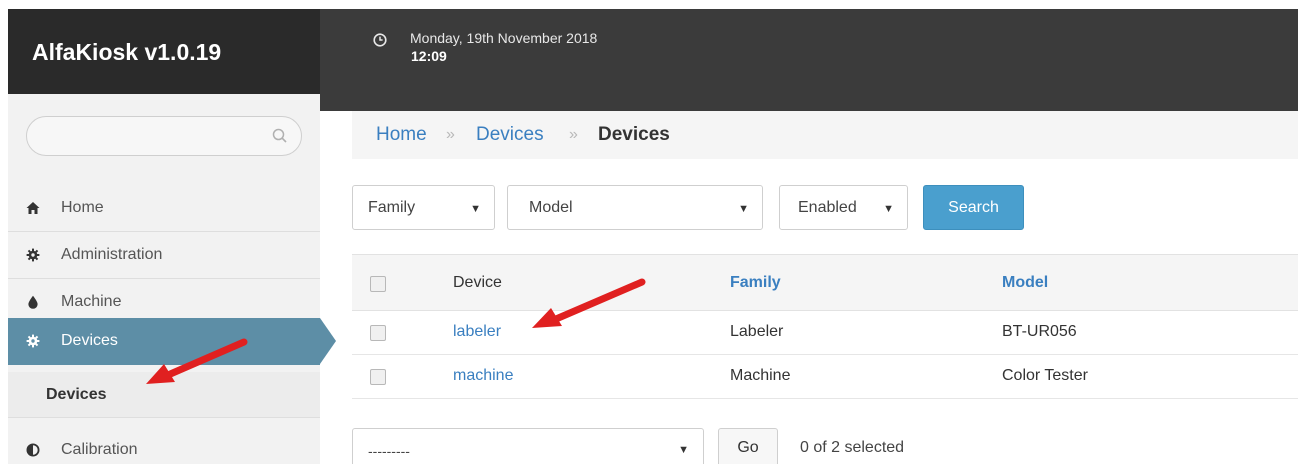 The image size is (1298, 464). Describe the element at coordinates (825, 333) in the screenshot. I see `table-row: labeler Labeler BT-UR056` at that location.